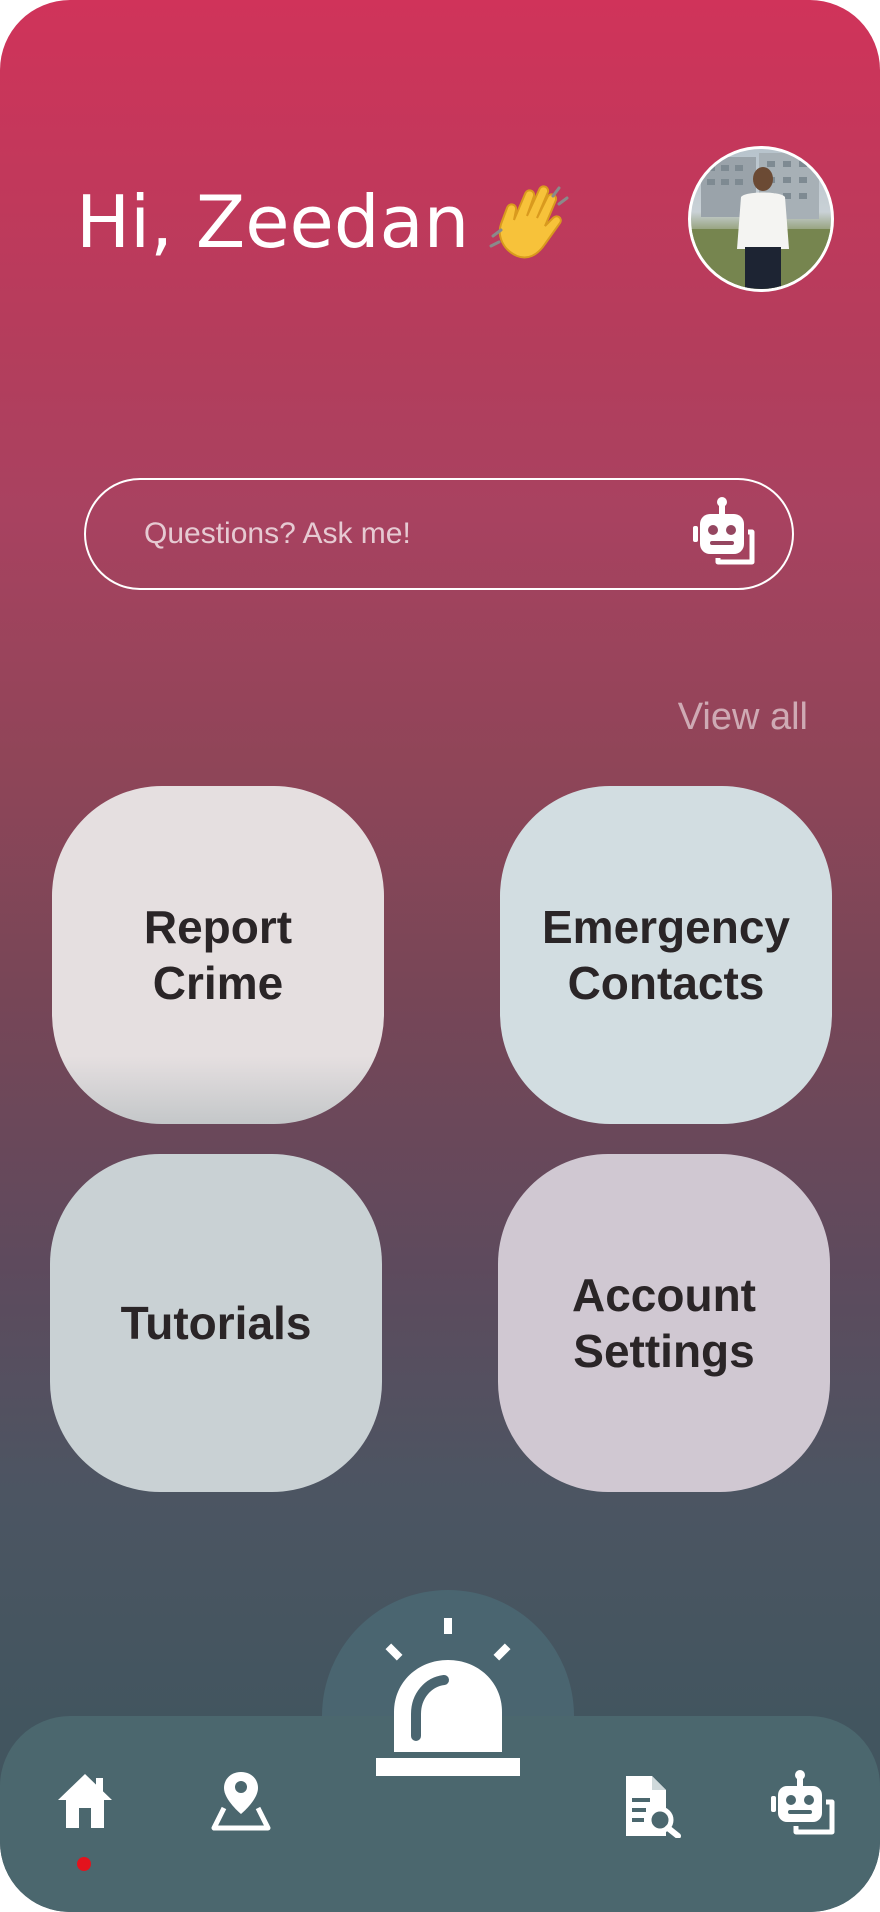  Describe the element at coordinates (665, 927) in the screenshot. I see `tile-label-line: Emergency` at that location.